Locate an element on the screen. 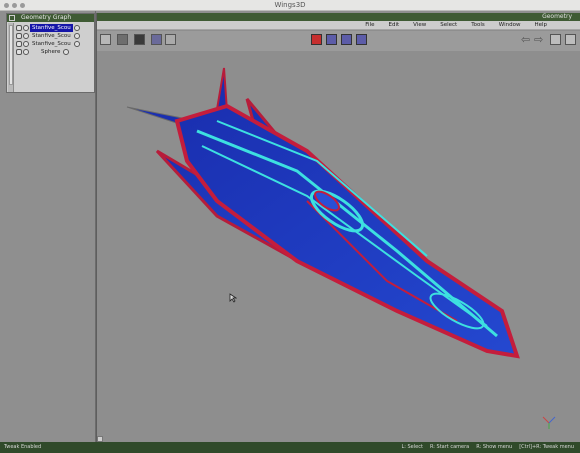  status-hint: [Ctrl]+R: Tweak menu is located at coordinates (546, 447).